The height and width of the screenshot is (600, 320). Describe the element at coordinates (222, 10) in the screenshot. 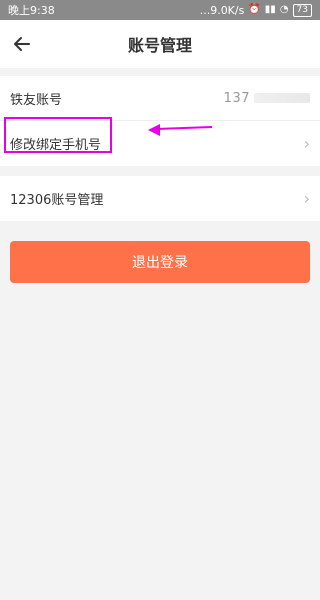

I see `network-speed: ...9.0K/s` at that location.